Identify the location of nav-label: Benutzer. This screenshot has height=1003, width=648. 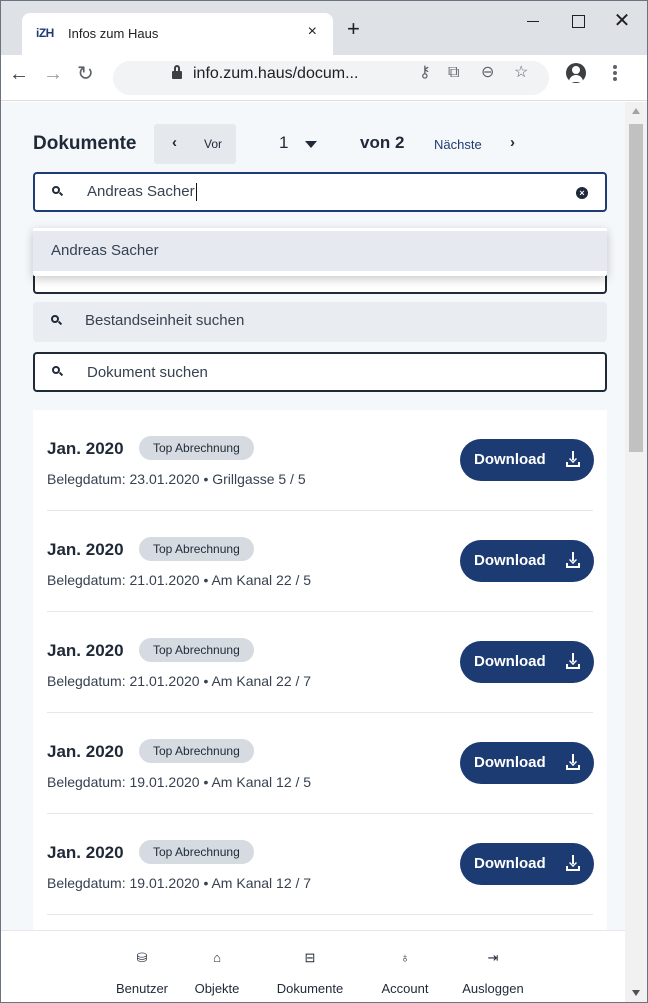
(142, 988).